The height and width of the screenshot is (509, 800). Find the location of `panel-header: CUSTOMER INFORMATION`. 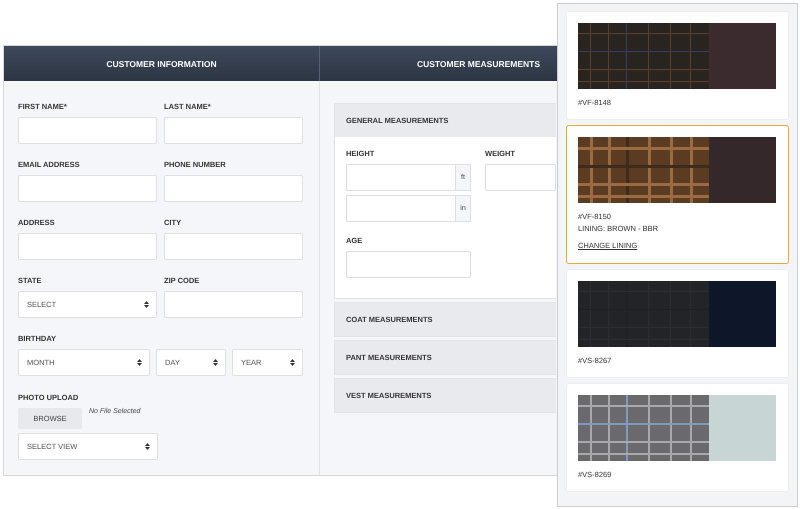

panel-header: CUSTOMER INFORMATION is located at coordinates (162, 63).